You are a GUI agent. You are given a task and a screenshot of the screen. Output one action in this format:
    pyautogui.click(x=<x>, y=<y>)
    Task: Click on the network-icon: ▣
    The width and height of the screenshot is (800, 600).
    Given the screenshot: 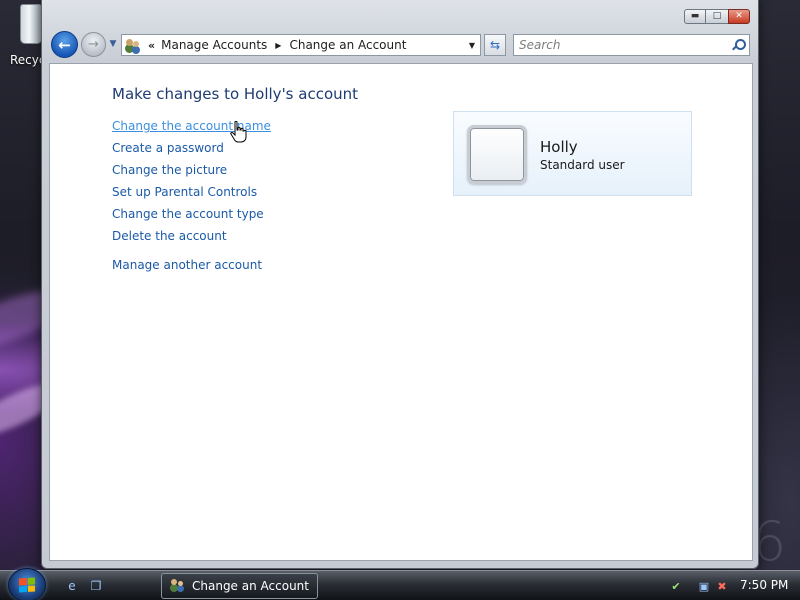 What is the action you would take?
    pyautogui.click(x=704, y=586)
    